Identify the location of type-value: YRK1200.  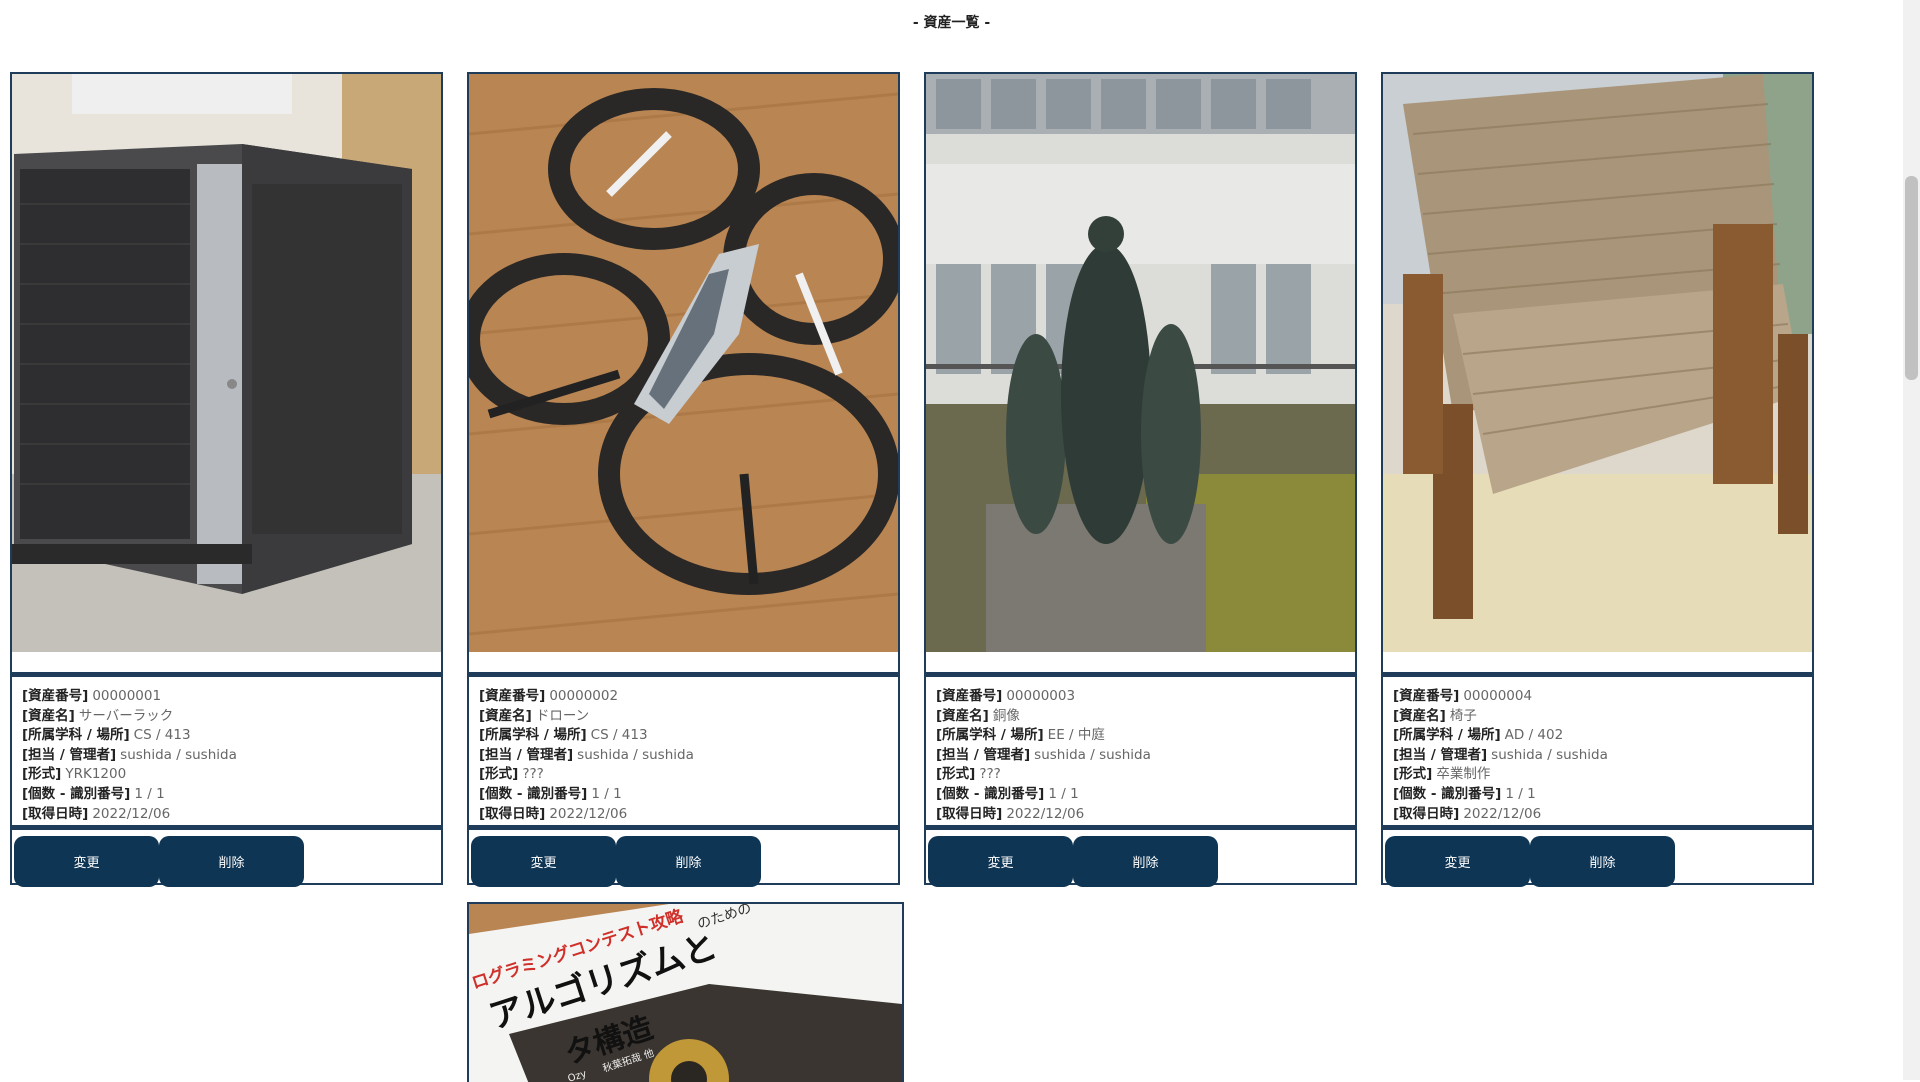
(96, 774).